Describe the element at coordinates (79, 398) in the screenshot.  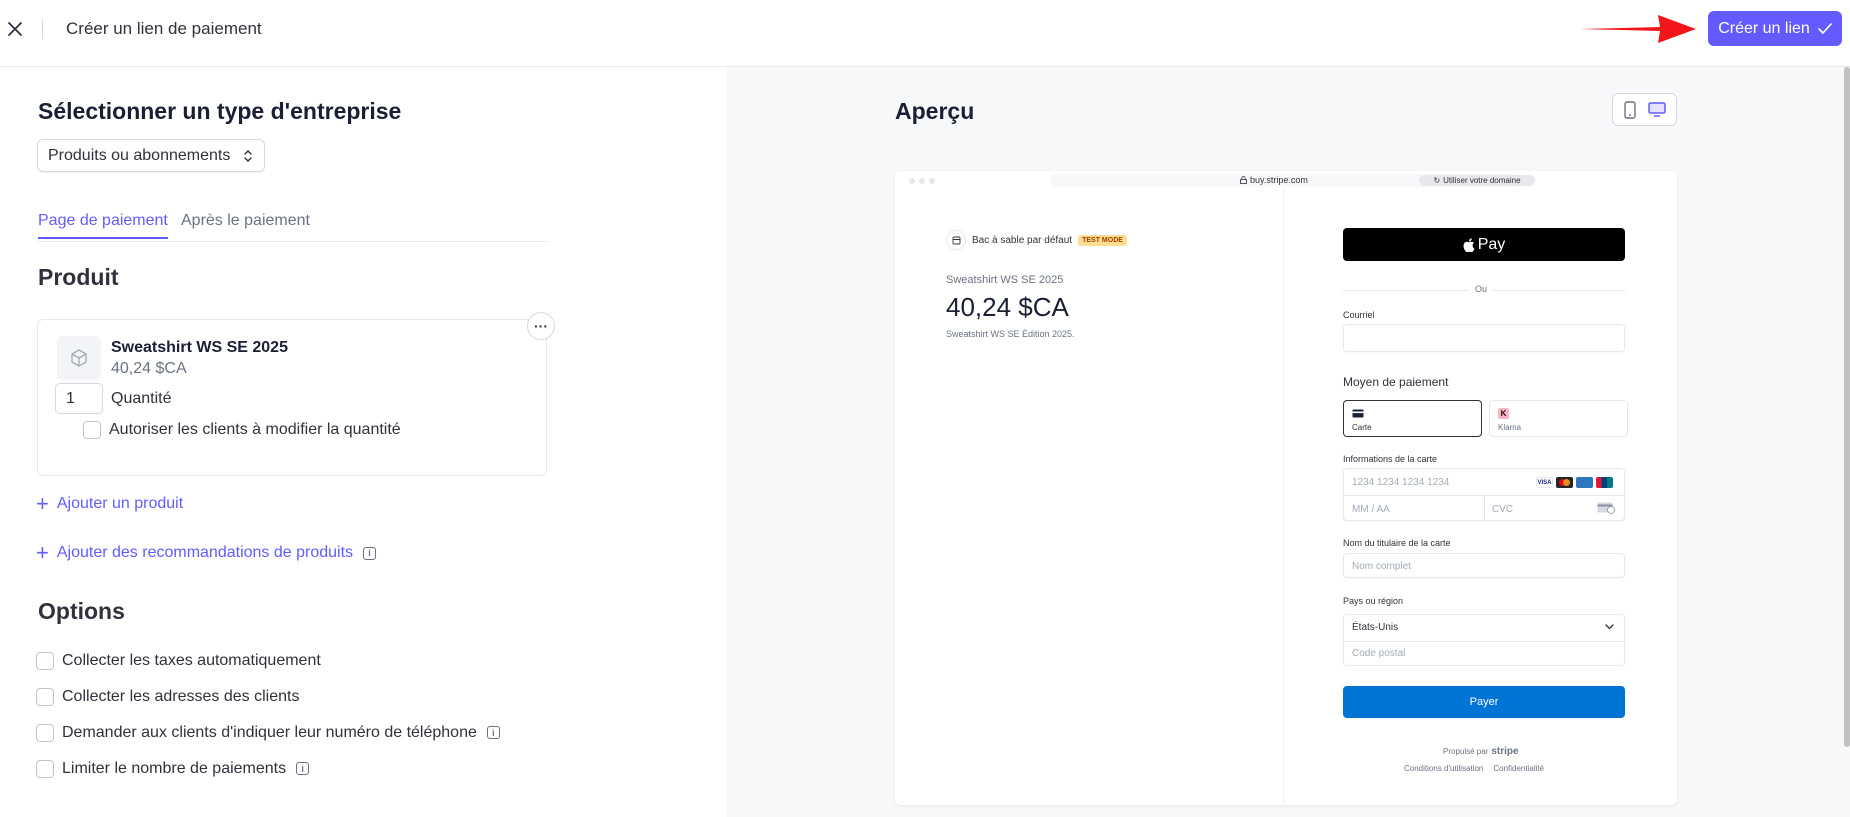
I see `quantity-input: 1` at that location.